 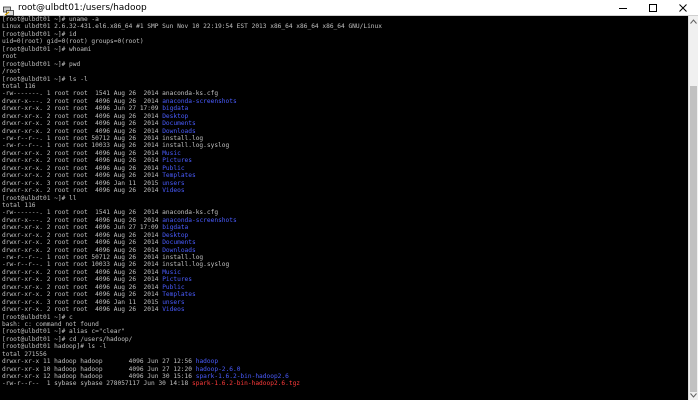 I want to click on directory-name: Templates, so click(x=179, y=176).